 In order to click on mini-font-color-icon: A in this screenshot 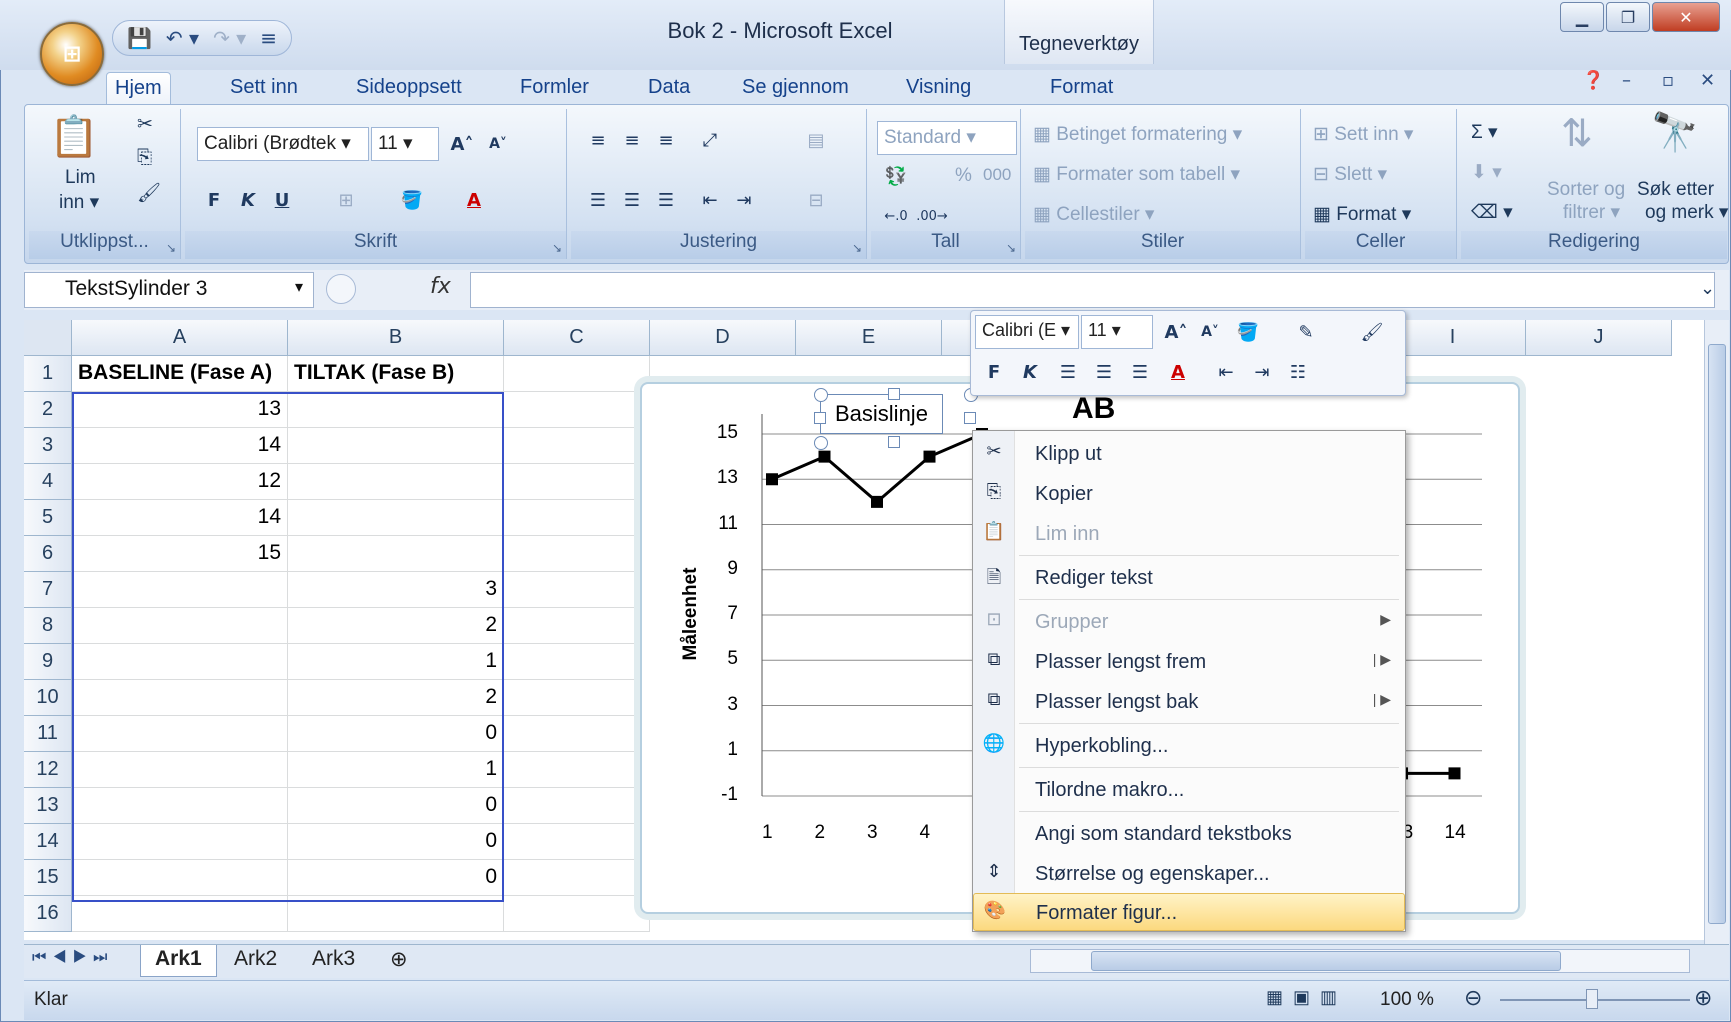, I will do `click(1178, 372)`.